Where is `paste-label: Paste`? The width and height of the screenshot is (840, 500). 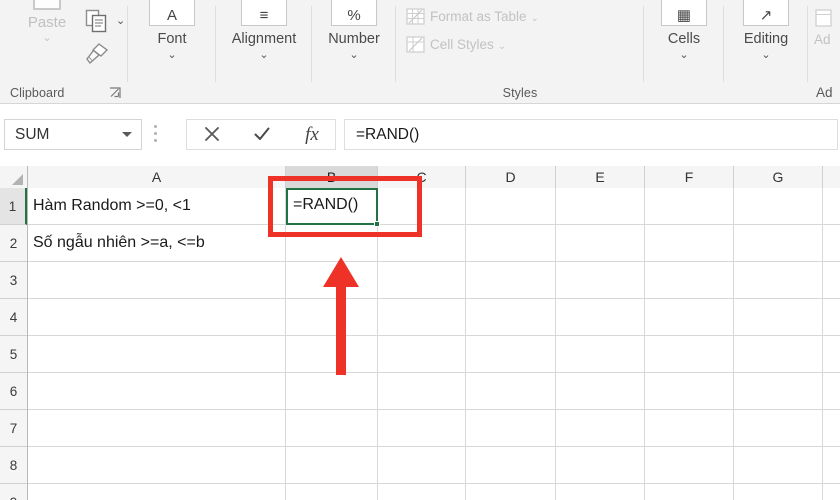 paste-label: Paste is located at coordinates (47, 22).